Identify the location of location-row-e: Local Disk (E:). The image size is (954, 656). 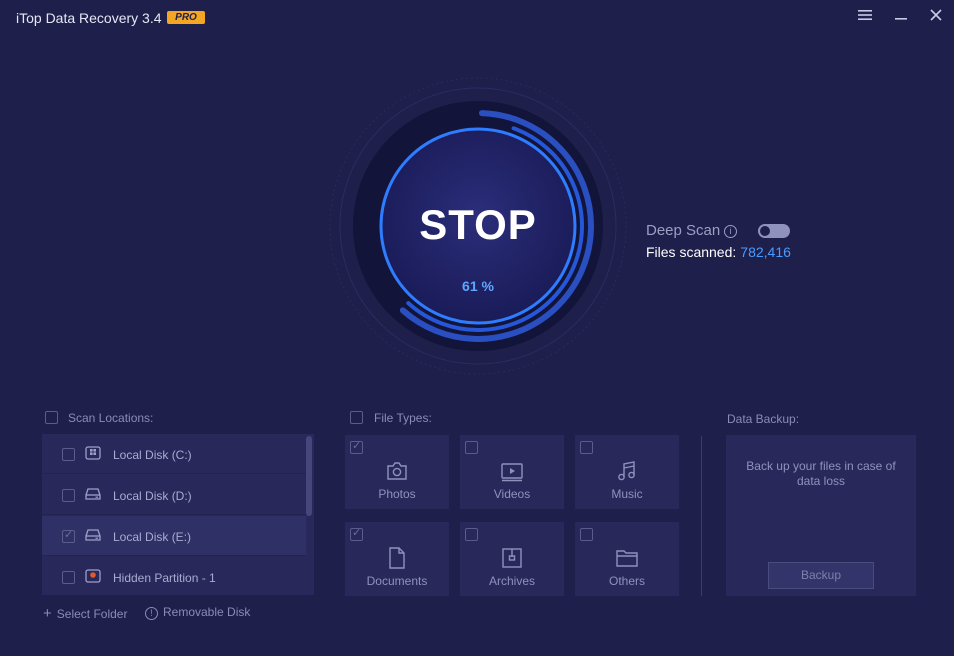
(174, 536).